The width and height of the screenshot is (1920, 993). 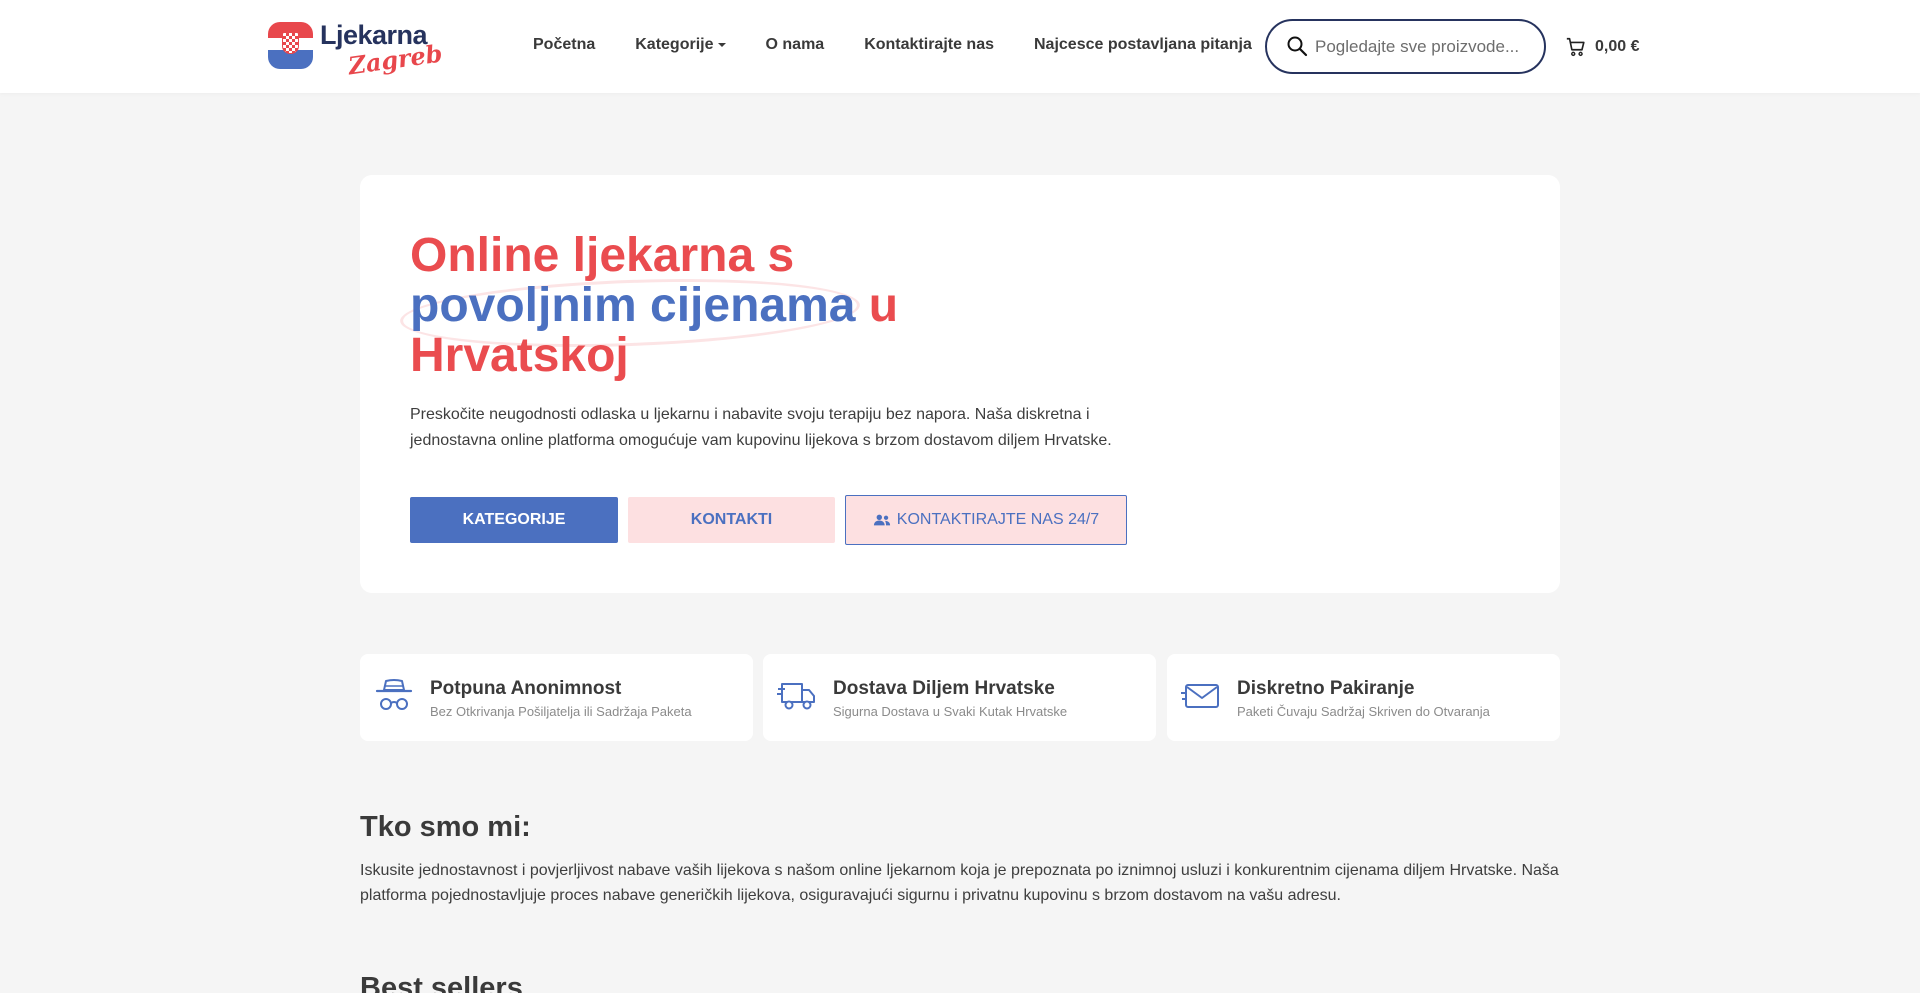 What do you see at coordinates (929, 45) in the screenshot?
I see `nav-item-kontaktirajte: Kontaktirajte nas` at bounding box center [929, 45].